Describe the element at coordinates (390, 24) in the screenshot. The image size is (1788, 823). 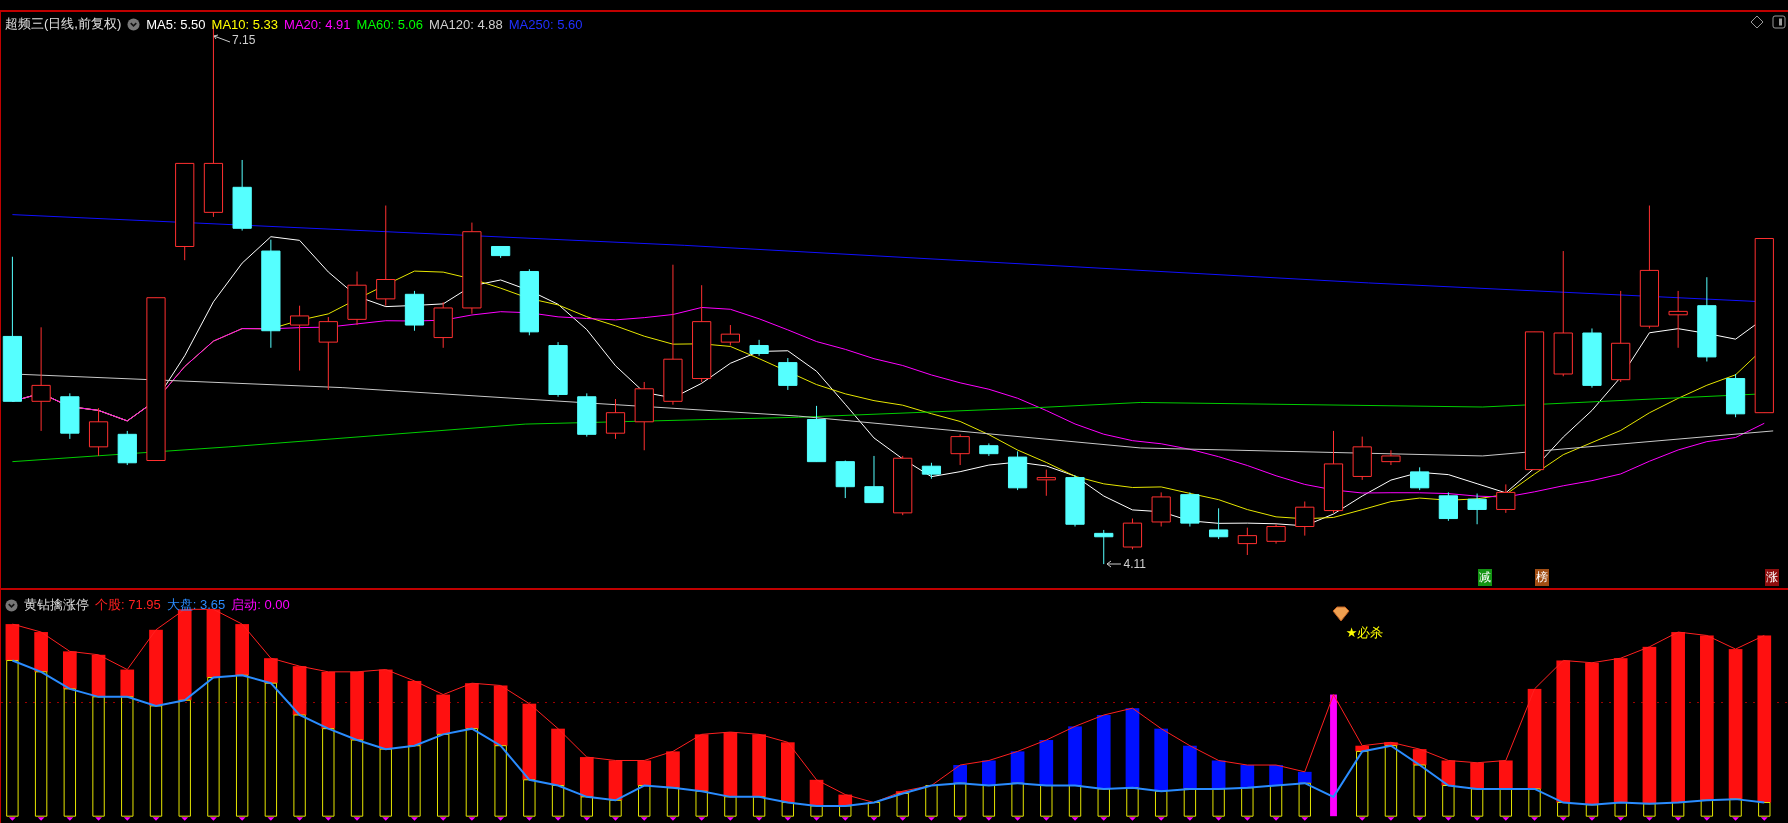
I see `moving-average-value: MA60: 5.06` at that location.